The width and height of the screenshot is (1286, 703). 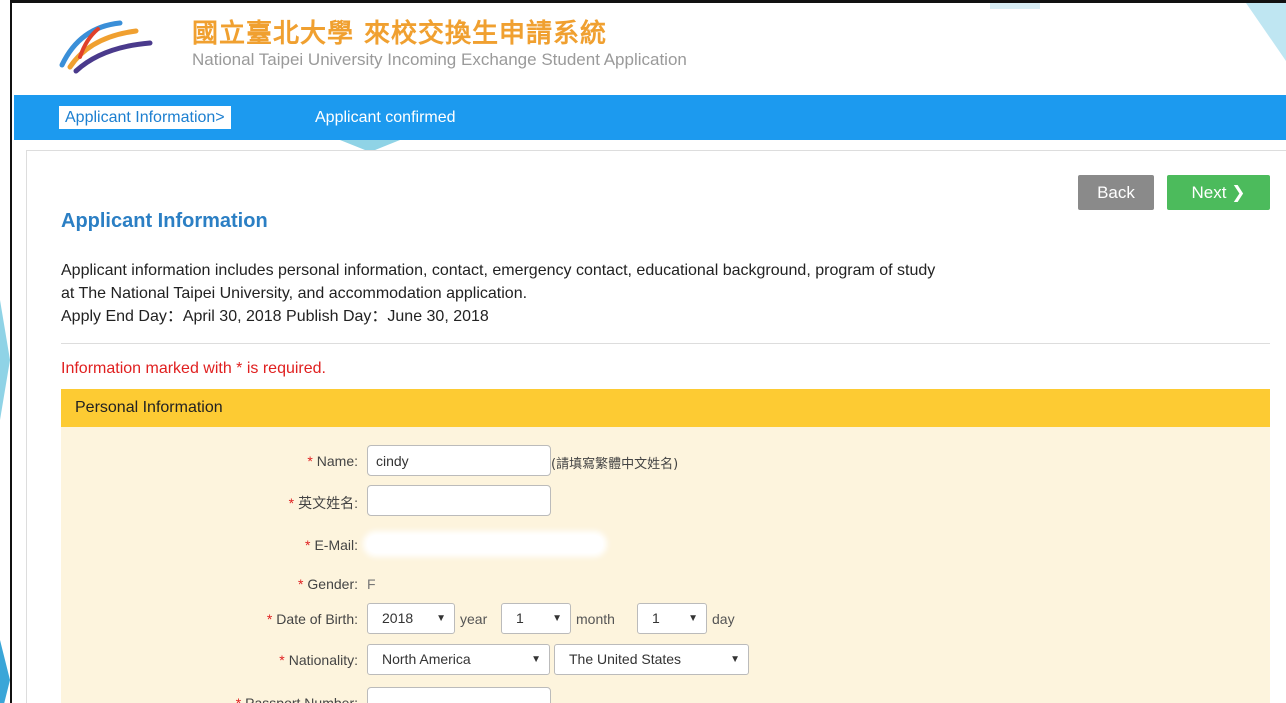 I want to click on year-unit: year, so click(x=474, y=619).